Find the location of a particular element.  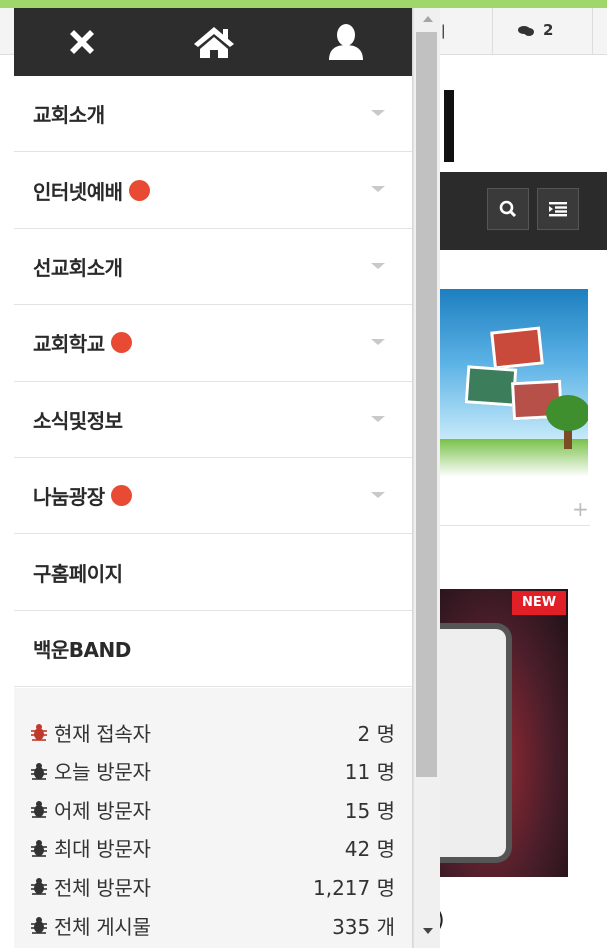

stat-label: 전체 방문자 is located at coordinates (102, 887).